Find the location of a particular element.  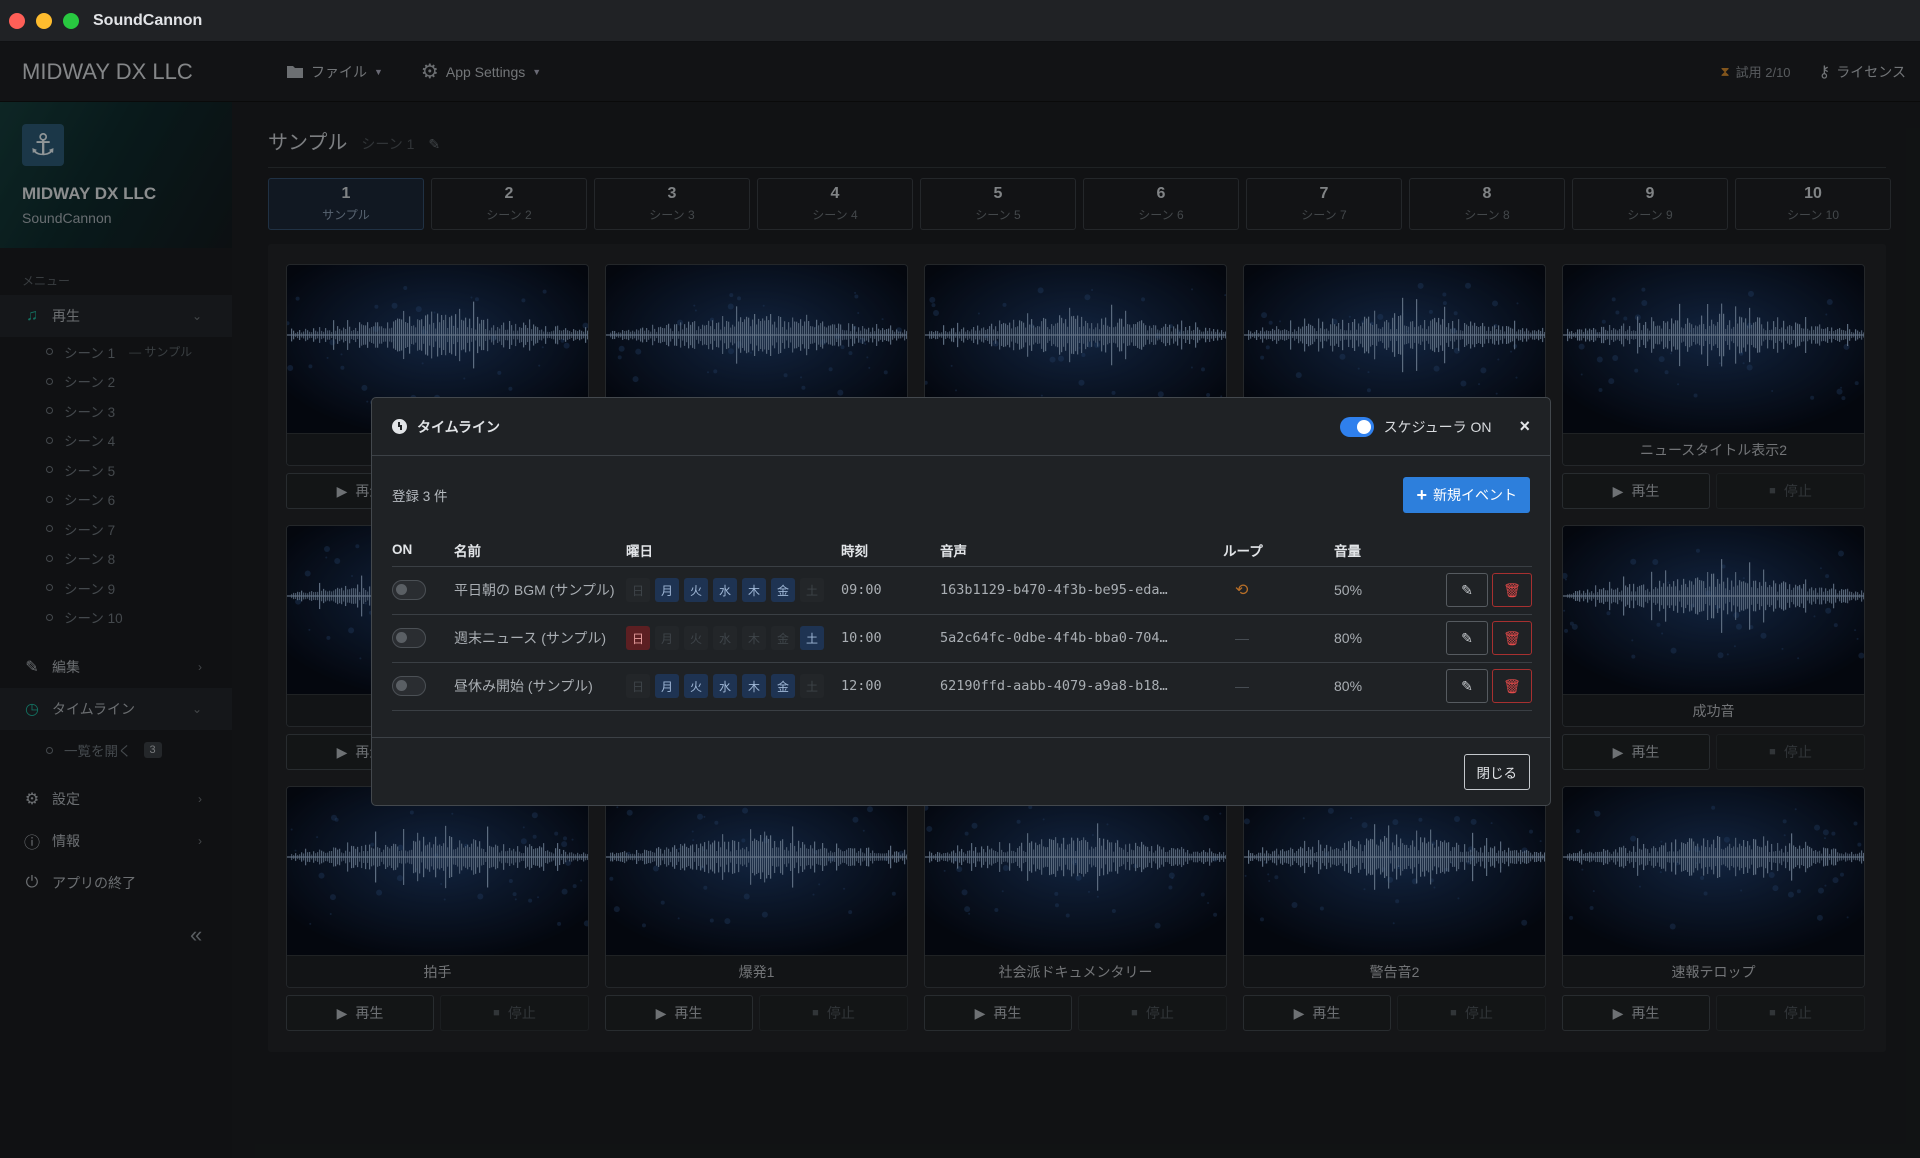

modal-header: タイムライン スケジューラ ON × is located at coordinates (961, 427).